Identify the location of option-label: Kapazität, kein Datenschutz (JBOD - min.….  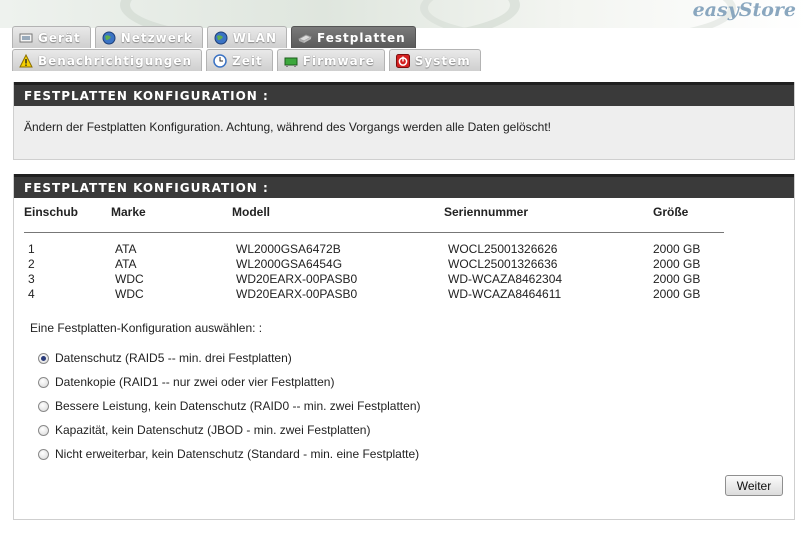
(213, 430).